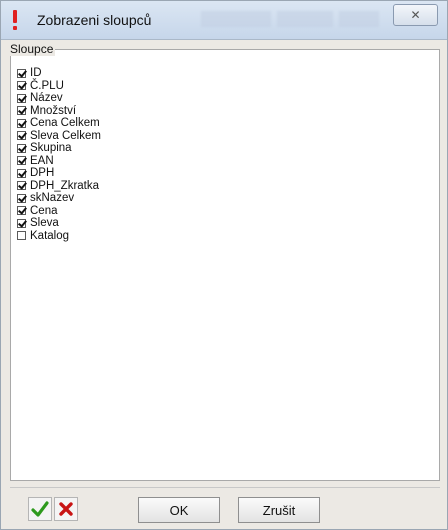 The image size is (448, 530). Describe the element at coordinates (52, 198) in the screenshot. I see `column-label: skNazev` at that location.